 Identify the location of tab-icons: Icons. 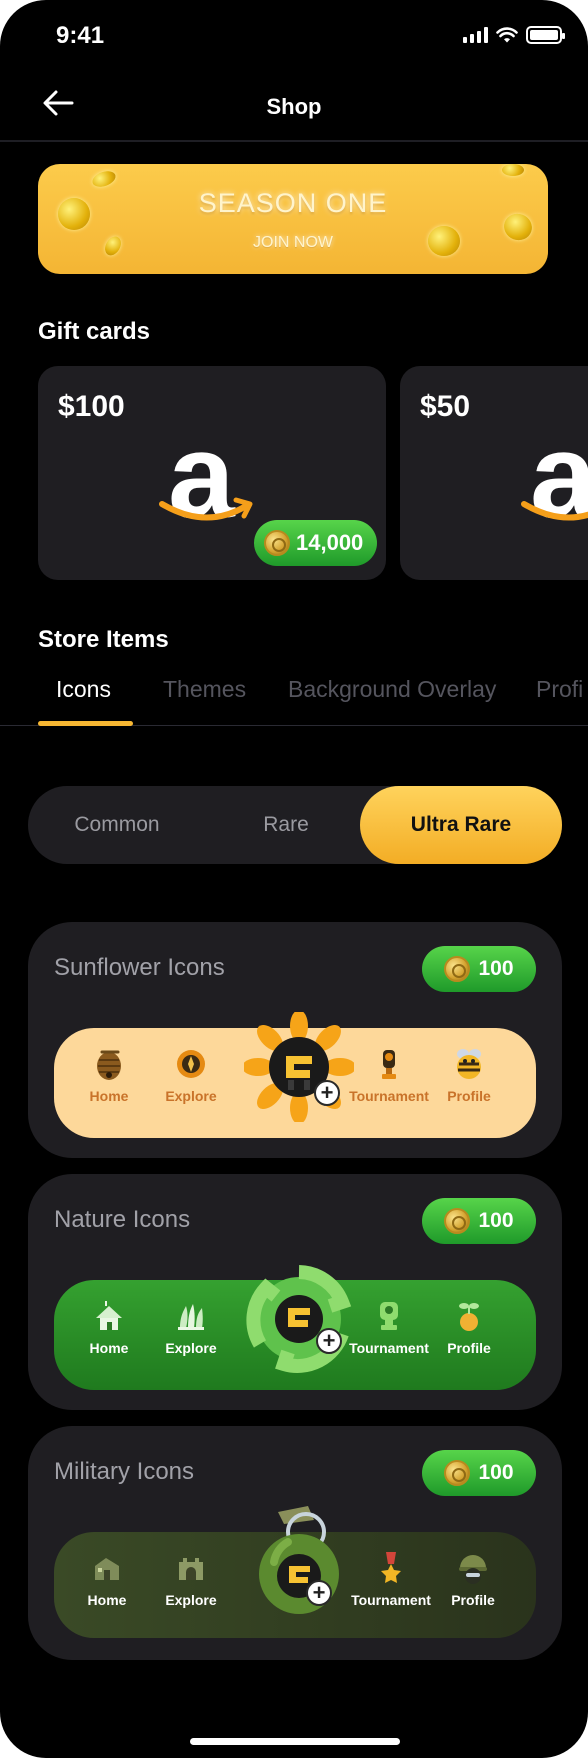
(83, 689).